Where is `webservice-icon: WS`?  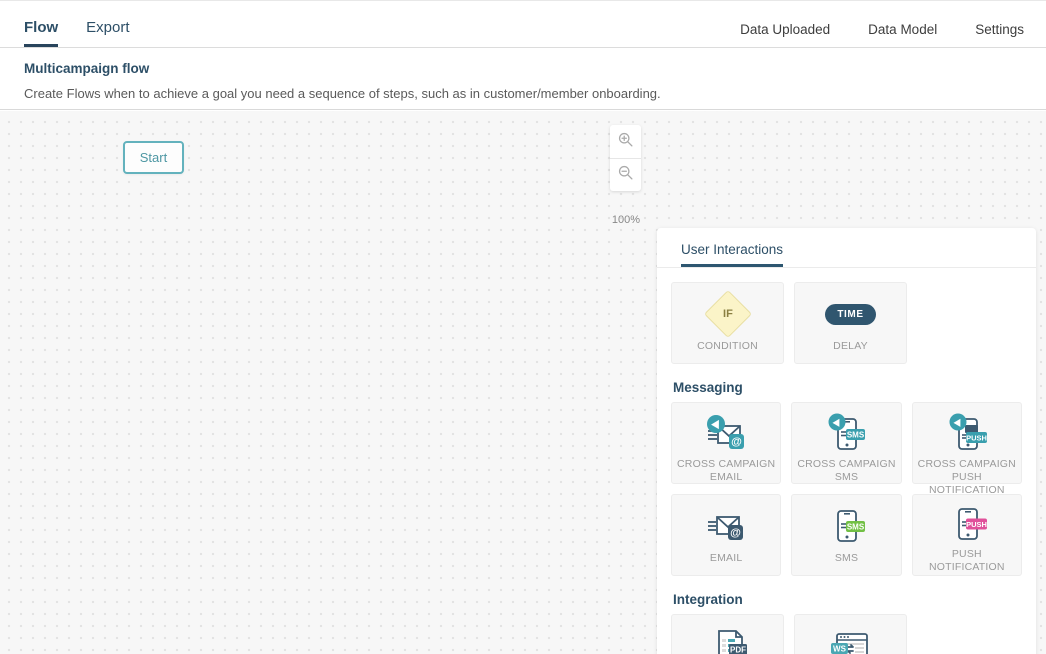
webservice-icon: WS is located at coordinates (851, 639).